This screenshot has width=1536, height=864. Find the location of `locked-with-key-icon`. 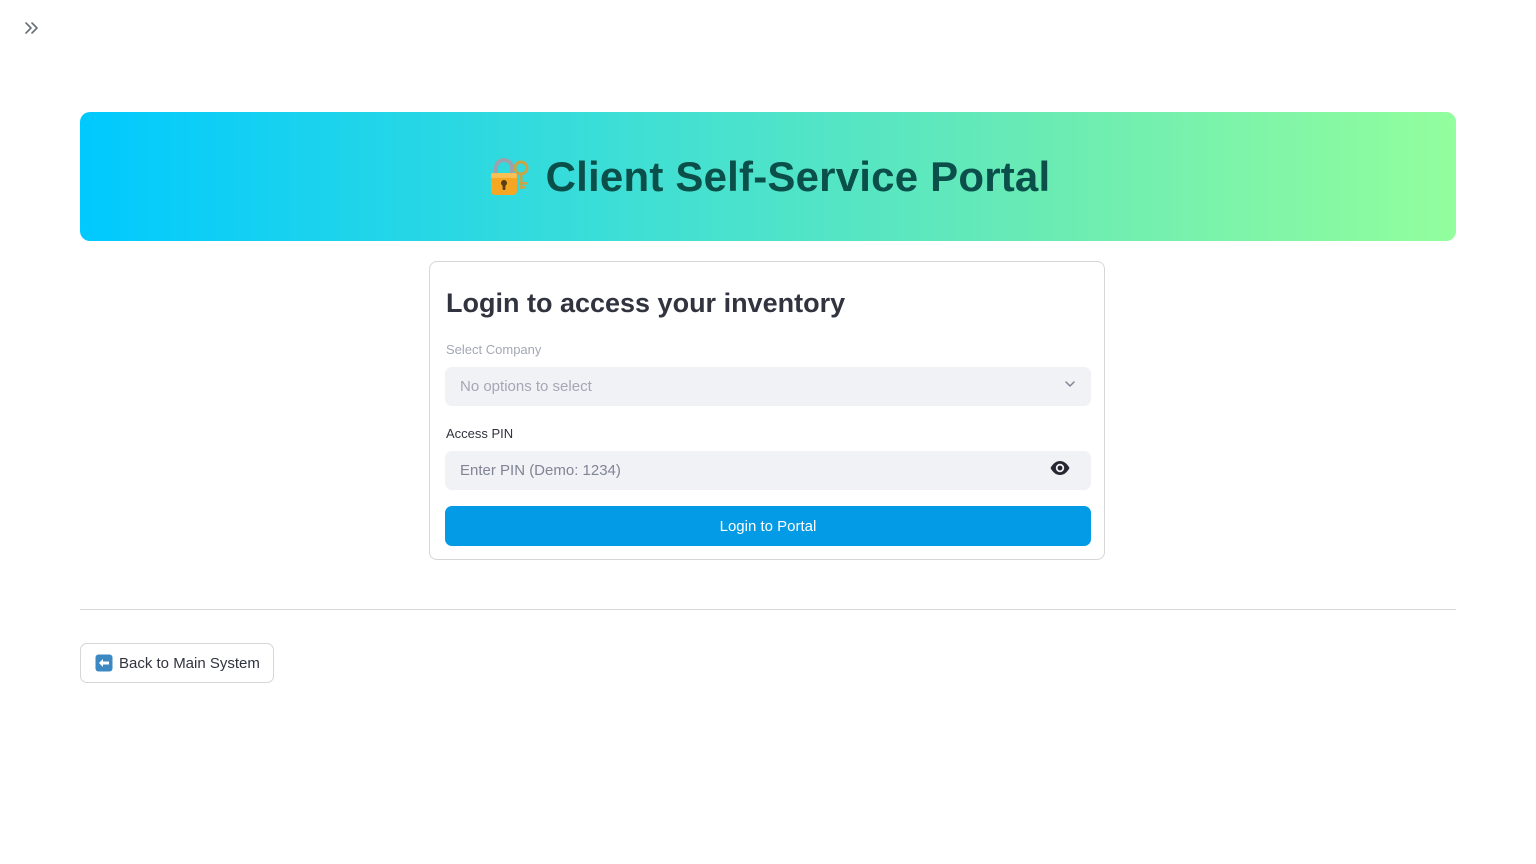

locked-with-key-icon is located at coordinates (509, 177).